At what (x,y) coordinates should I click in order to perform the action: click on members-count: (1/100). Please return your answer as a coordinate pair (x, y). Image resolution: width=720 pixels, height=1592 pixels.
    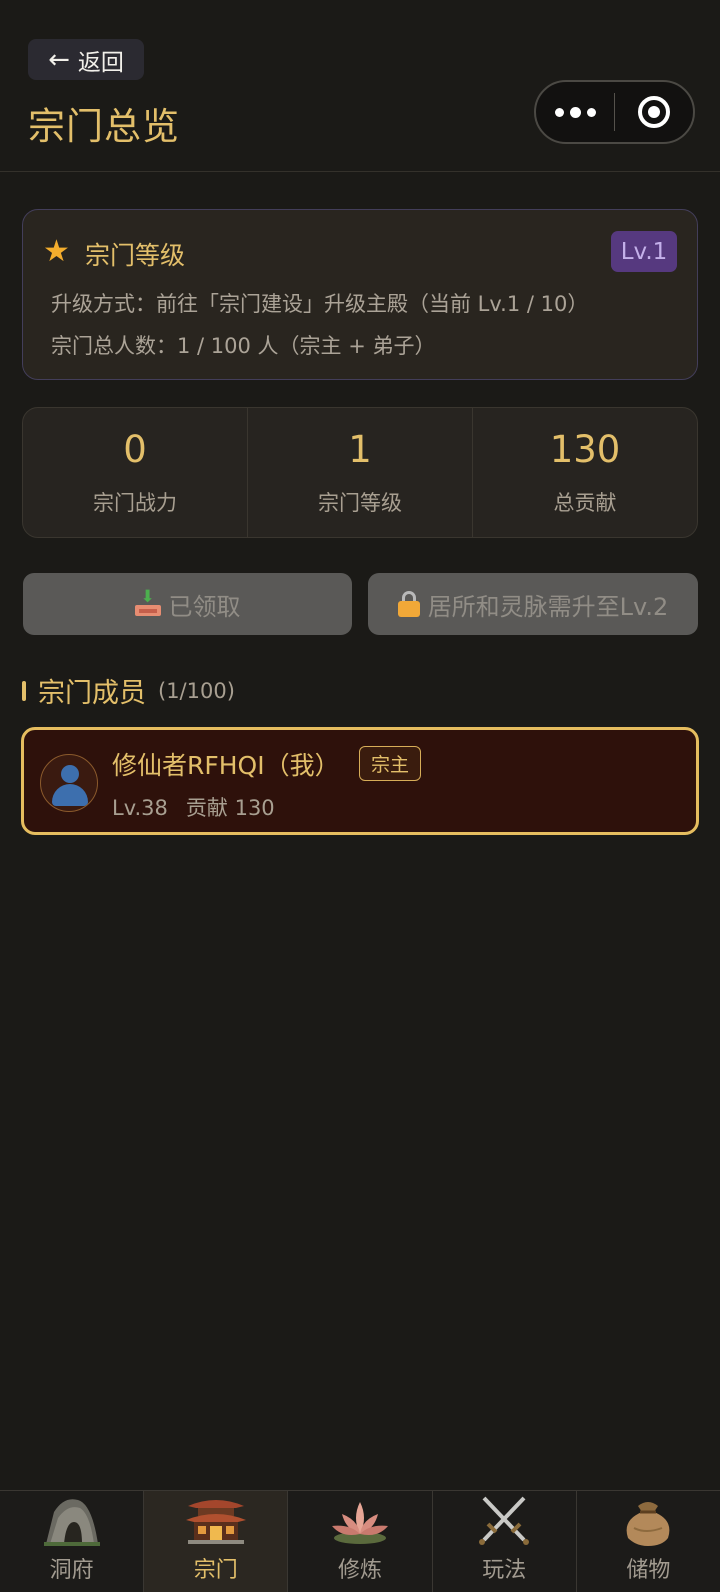
    Looking at the image, I should click on (196, 690).